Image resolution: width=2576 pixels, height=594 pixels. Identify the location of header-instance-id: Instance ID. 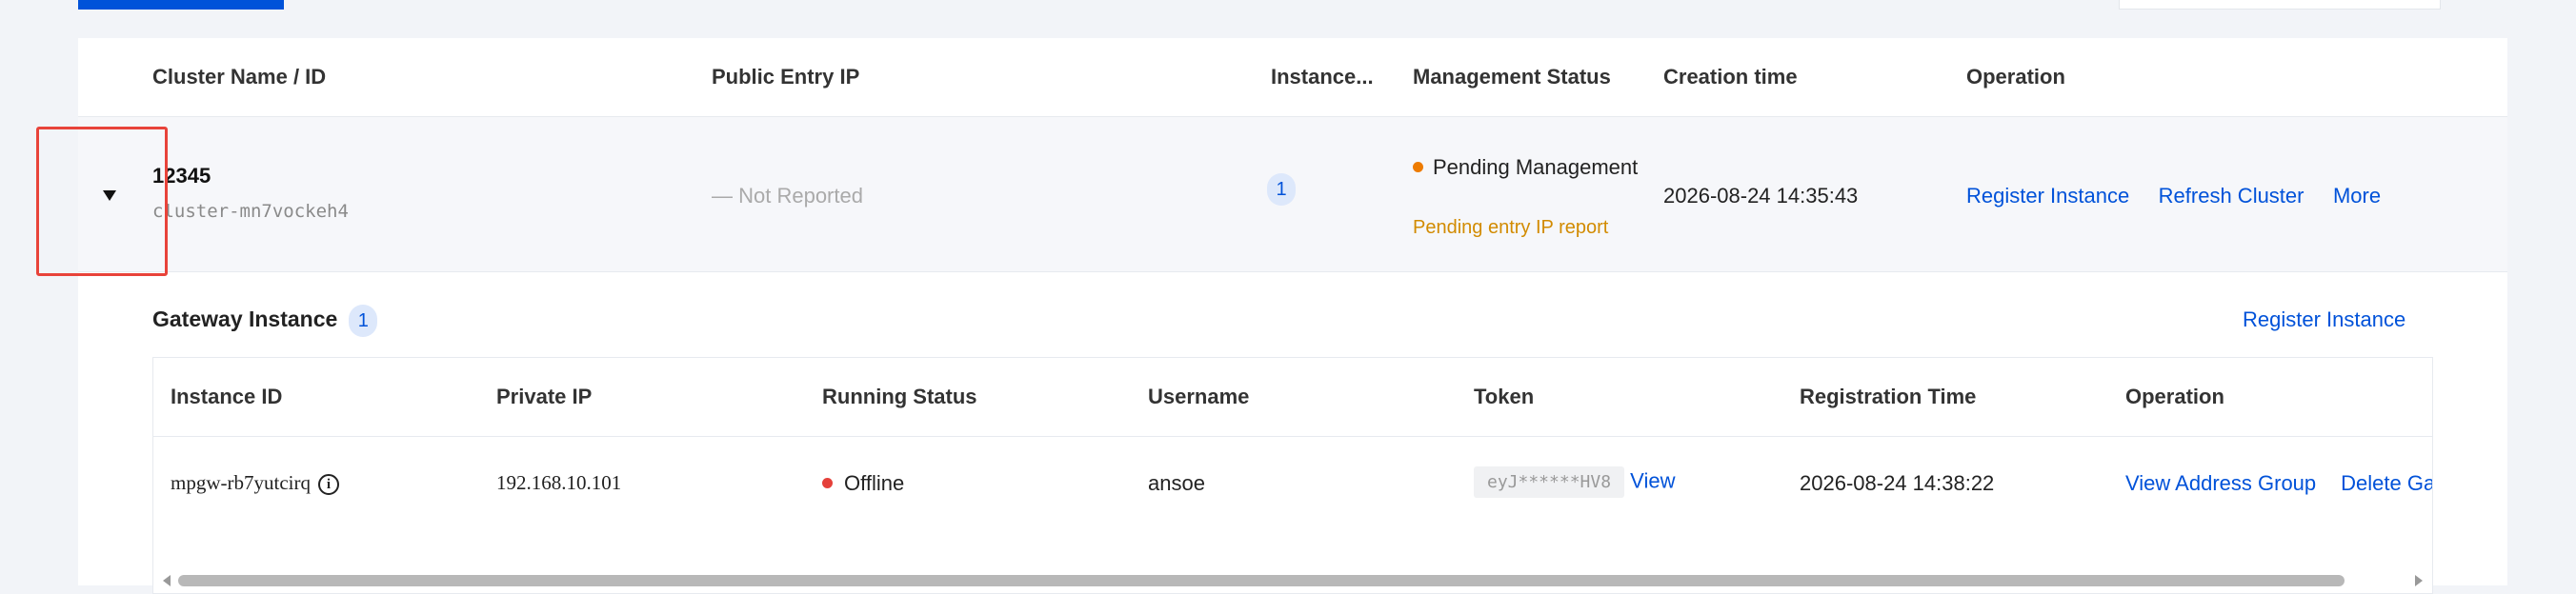
(227, 396).